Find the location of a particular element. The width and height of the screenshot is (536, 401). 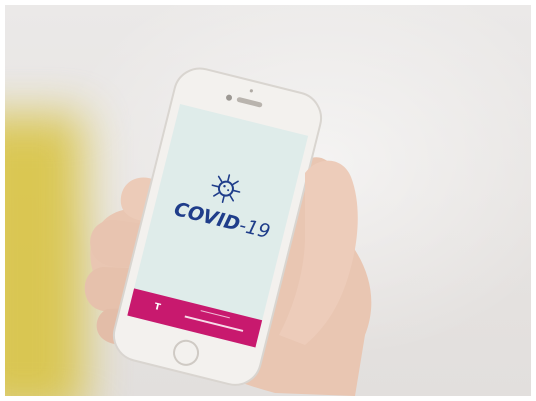

virus-icon is located at coordinates (226, 188).